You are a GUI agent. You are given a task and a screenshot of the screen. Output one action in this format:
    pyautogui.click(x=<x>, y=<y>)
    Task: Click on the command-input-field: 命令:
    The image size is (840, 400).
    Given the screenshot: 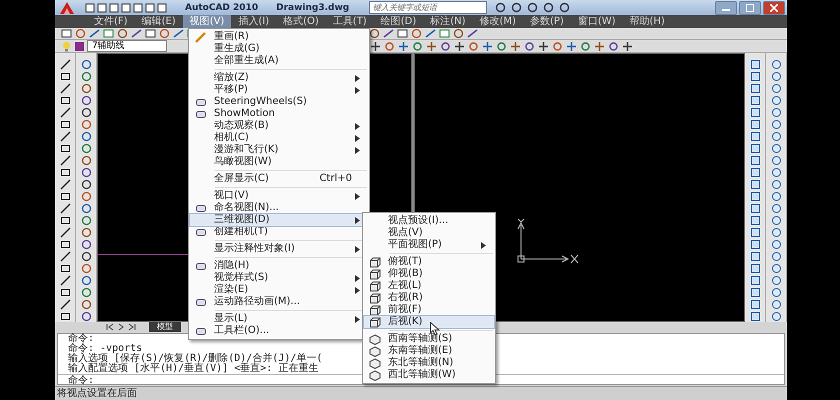 What is the action you would take?
    pyautogui.click(x=76, y=381)
    